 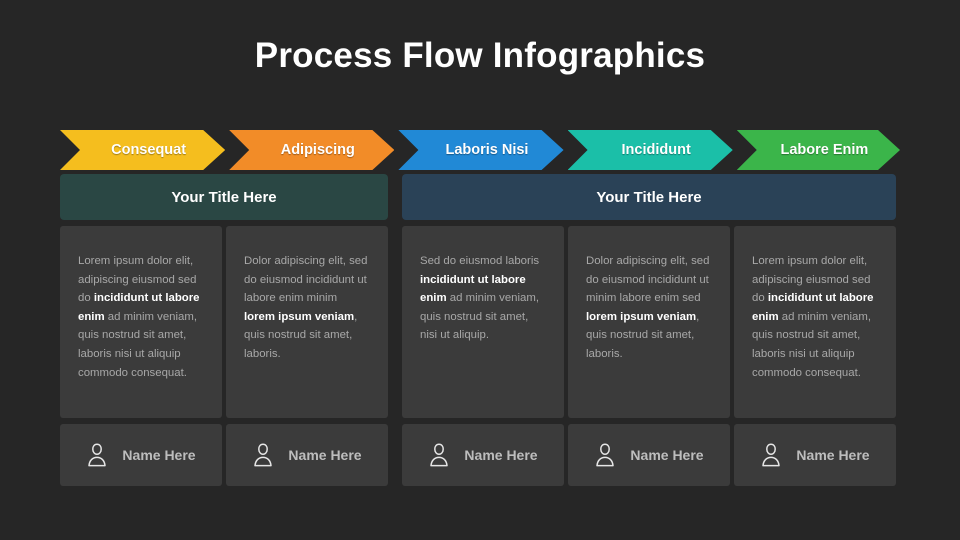 I want to click on header-group-divider, so click(x=395, y=197).